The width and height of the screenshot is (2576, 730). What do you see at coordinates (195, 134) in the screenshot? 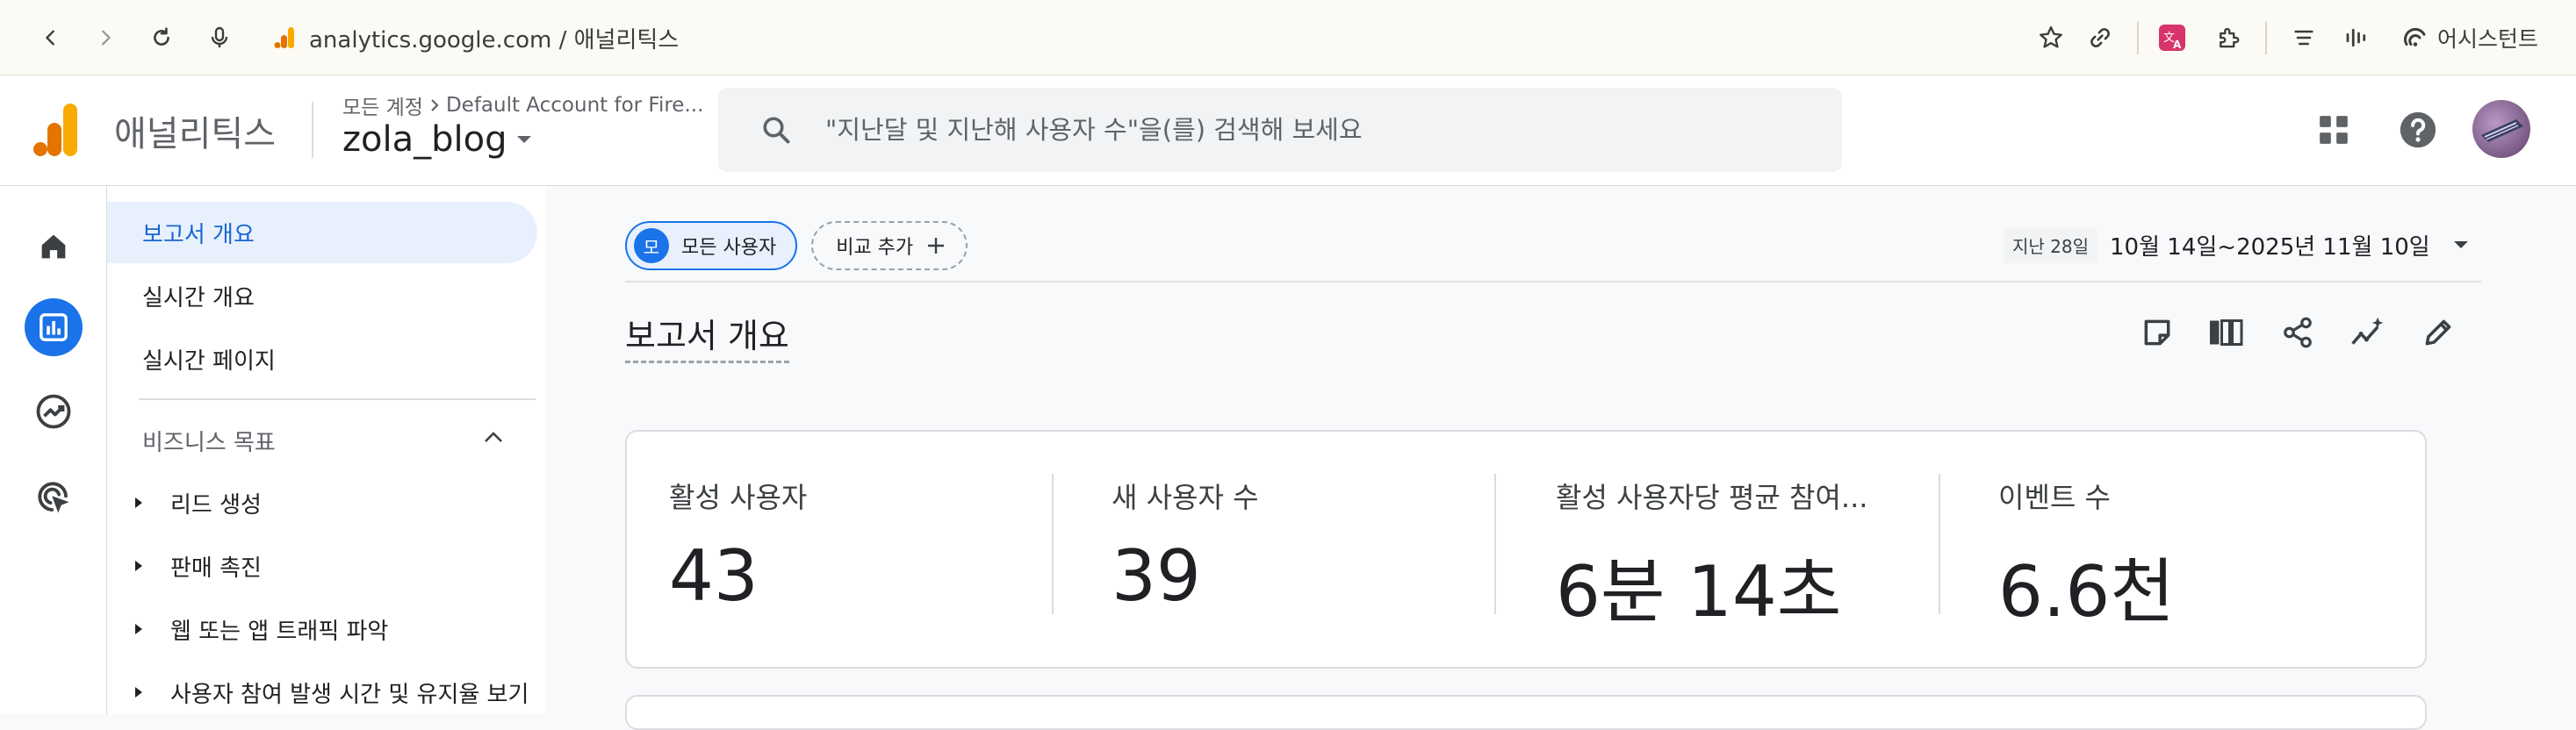
I see `brand-name: 애널리틱스` at bounding box center [195, 134].